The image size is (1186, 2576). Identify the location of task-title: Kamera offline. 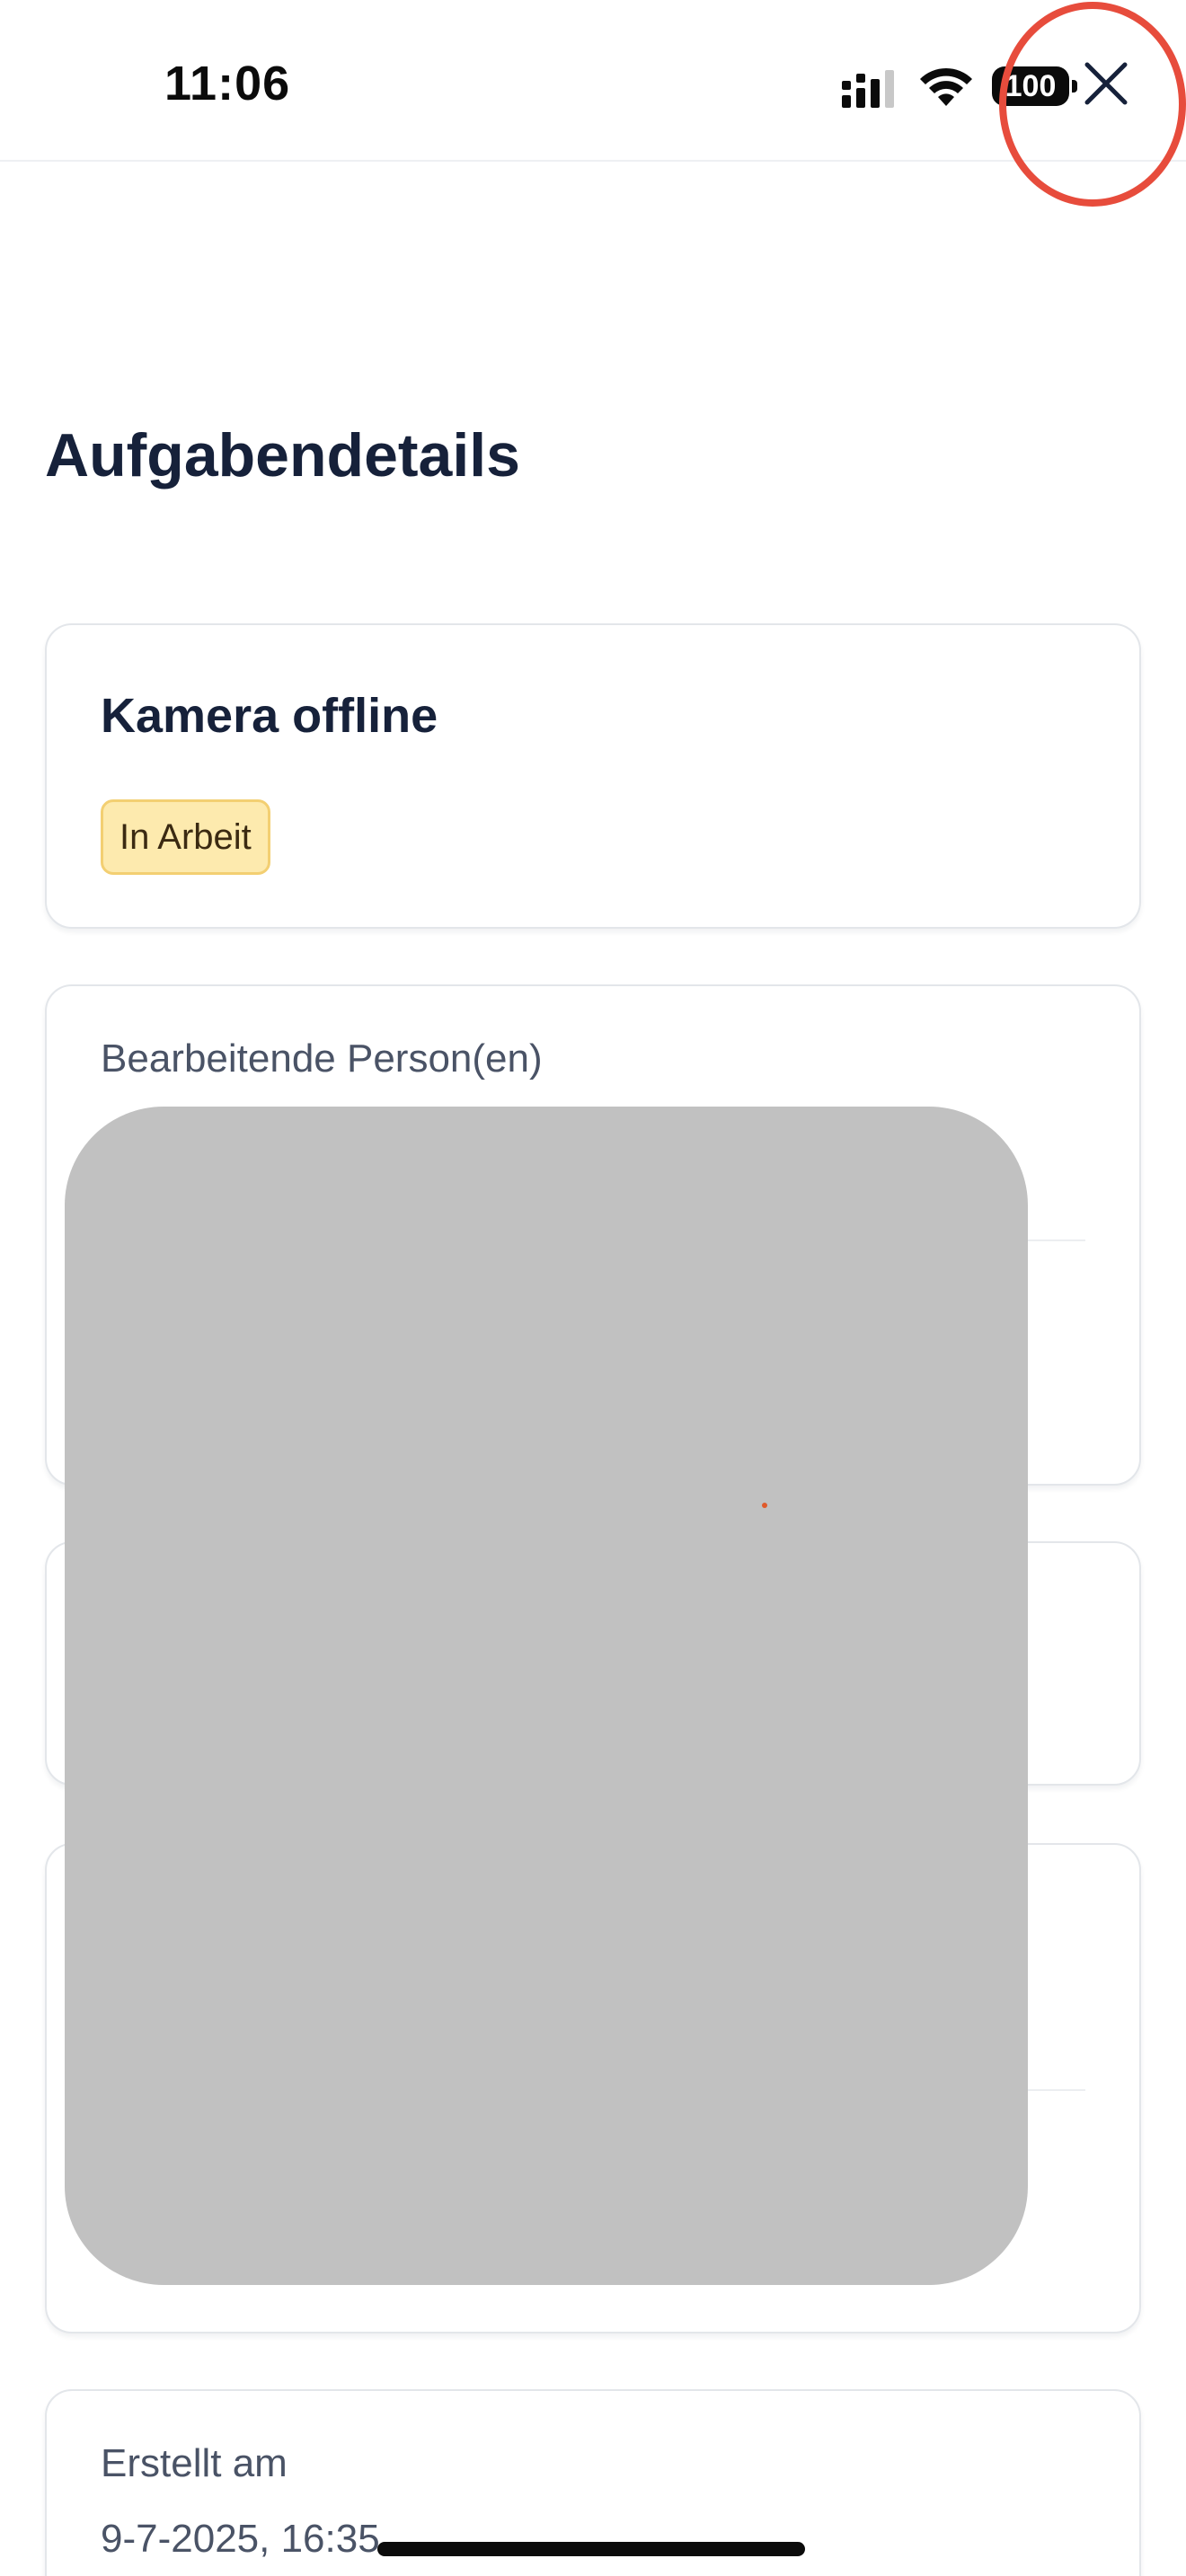
(269, 716).